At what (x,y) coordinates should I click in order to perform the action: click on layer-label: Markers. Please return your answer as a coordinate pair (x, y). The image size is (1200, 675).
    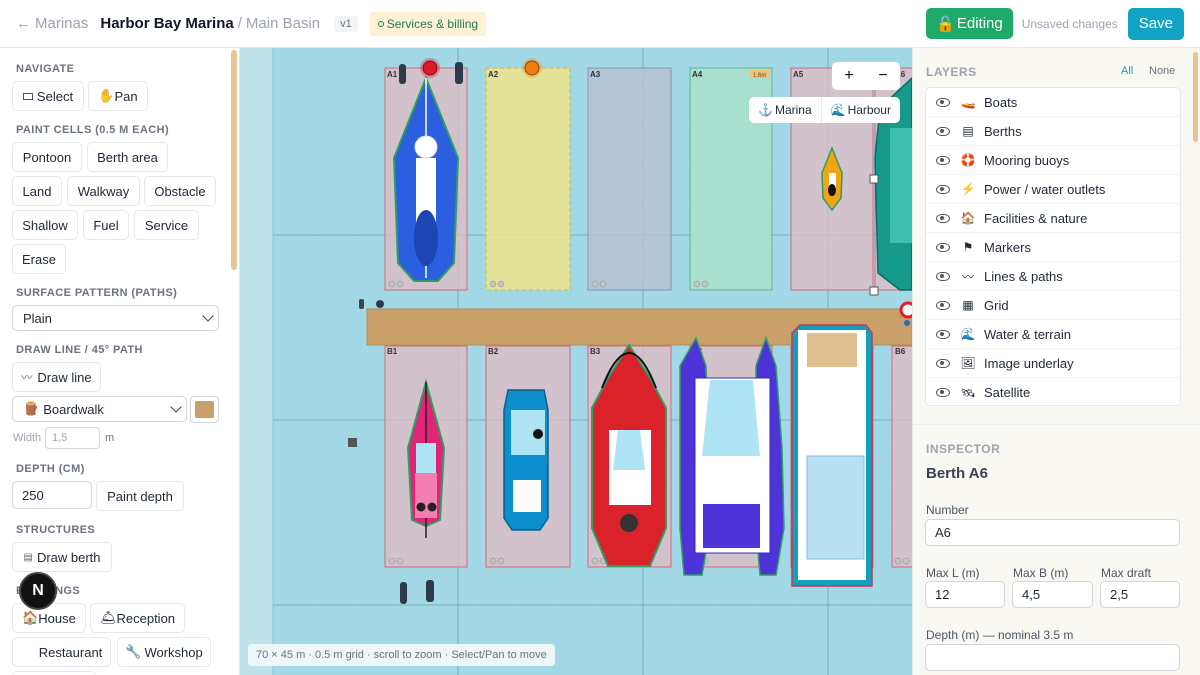
    Looking at the image, I should click on (1007, 247).